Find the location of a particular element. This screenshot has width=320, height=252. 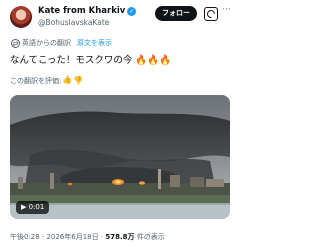

translated-from-label: 英語からの翻訳 is located at coordinates (46, 43).